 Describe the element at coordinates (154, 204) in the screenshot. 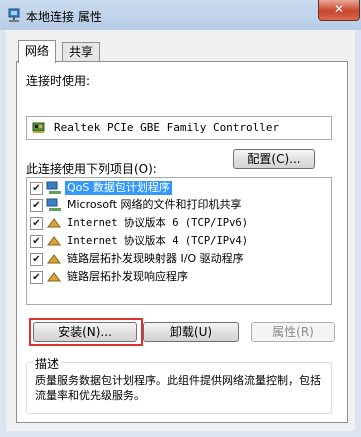

I see `item-label: Microsoft 网络的文件和打印机共享` at that location.